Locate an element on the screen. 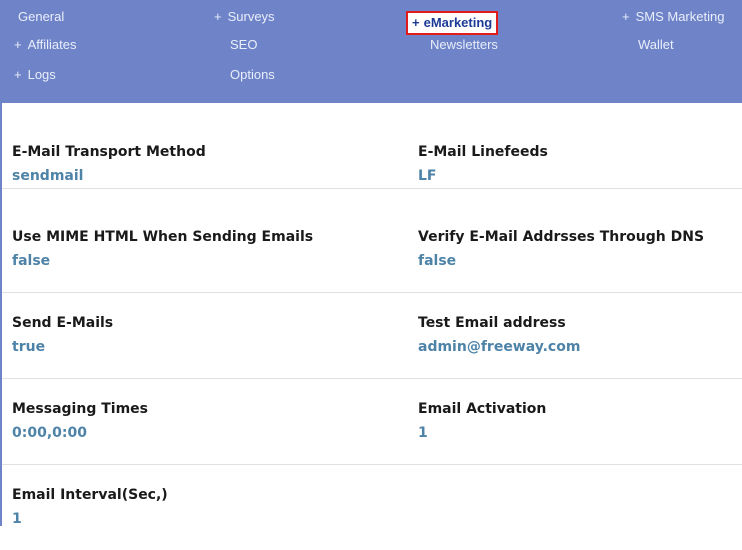  nav-tab-label: eMarketing is located at coordinates (458, 22).